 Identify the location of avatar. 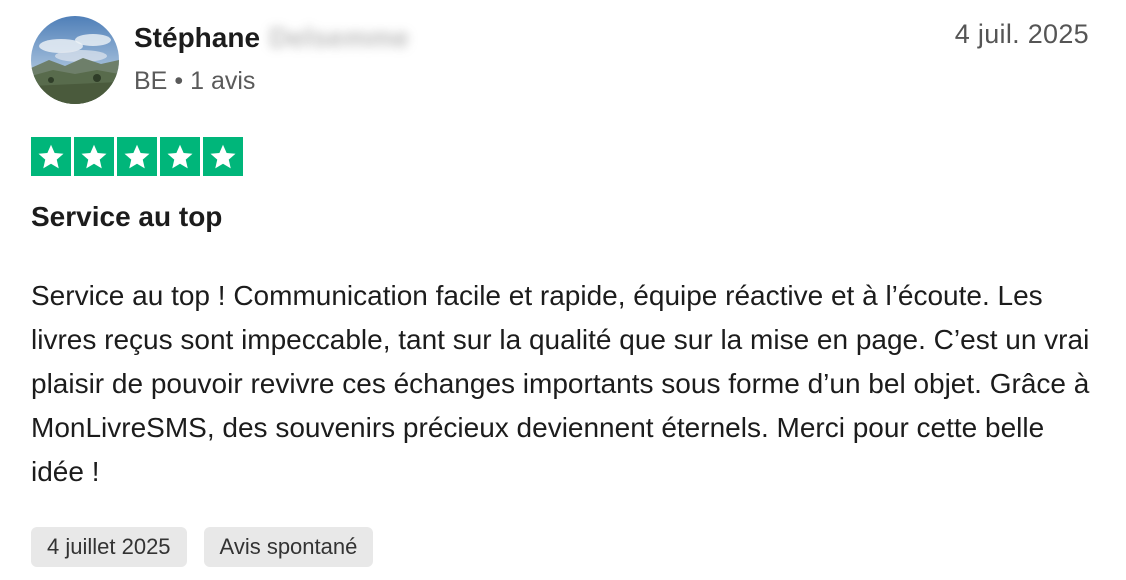
(75, 60).